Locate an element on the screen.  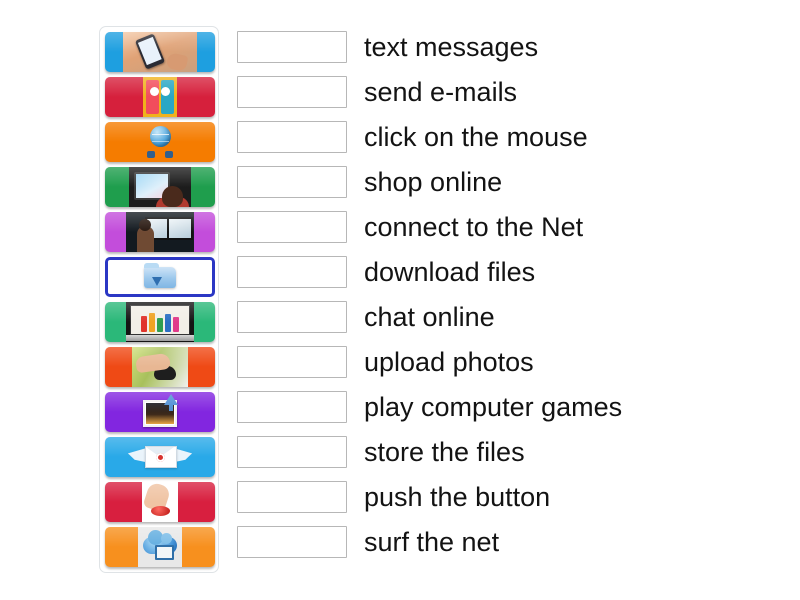
tile-texting-on-phone is located at coordinates (160, 52).